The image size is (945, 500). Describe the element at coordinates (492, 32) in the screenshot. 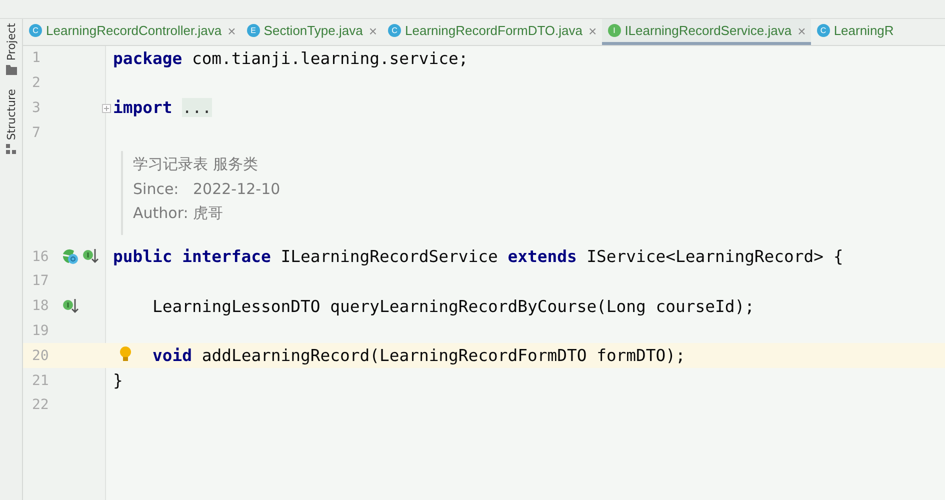

I see `editor-tab: C LearningRecordFormDTO.java ×` at that location.